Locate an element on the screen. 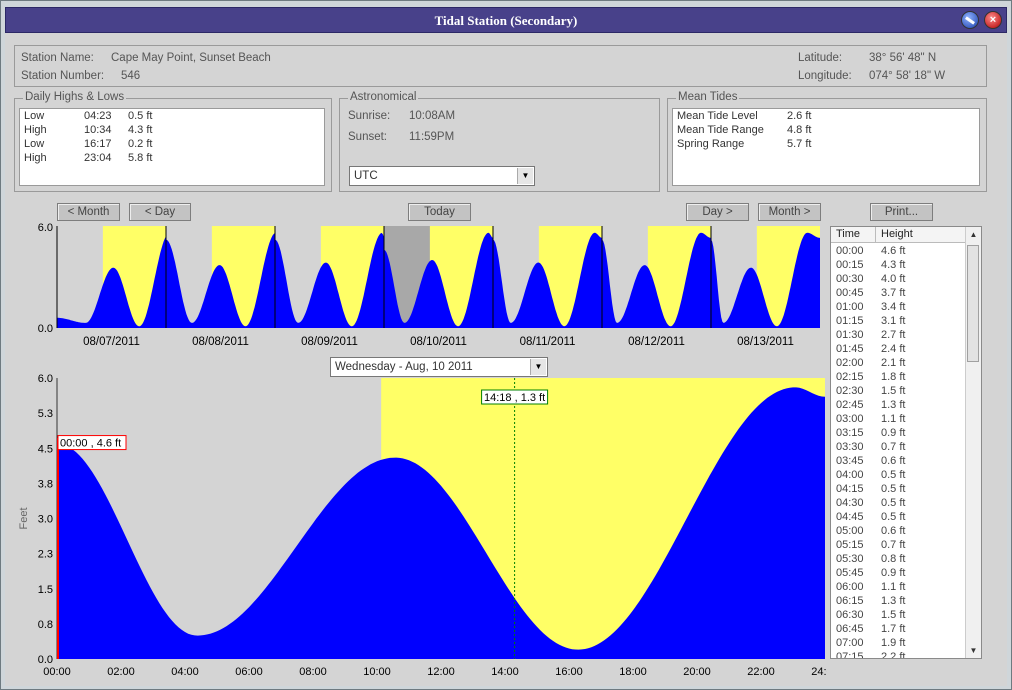 Image resolution: width=1012 pixels, height=690 pixels. daily-type: High is located at coordinates (35, 130).